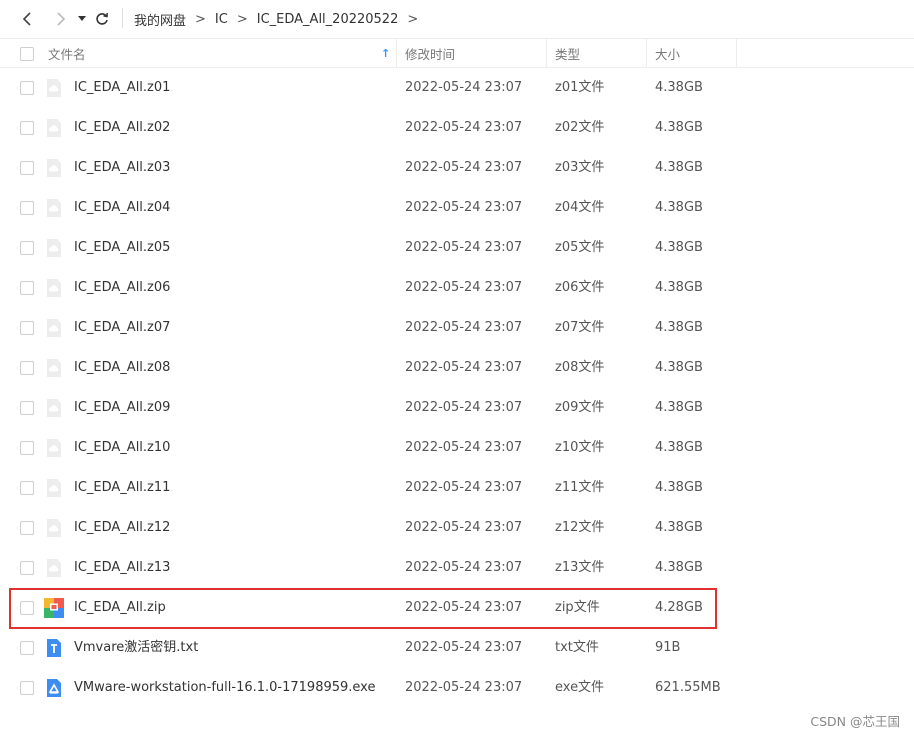 The image size is (914, 740). Describe the element at coordinates (122, 208) in the screenshot. I see `file-name: IC_EDA_All.z04` at that location.